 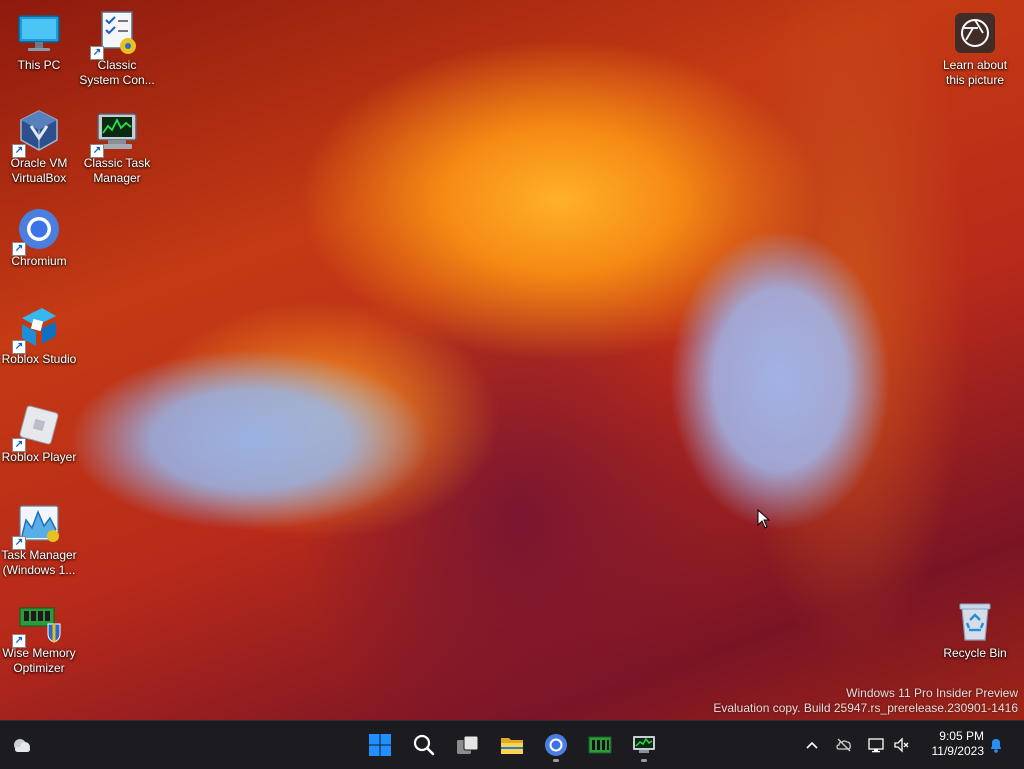 I want to click on memory-chip-icon, so click(x=600, y=745).